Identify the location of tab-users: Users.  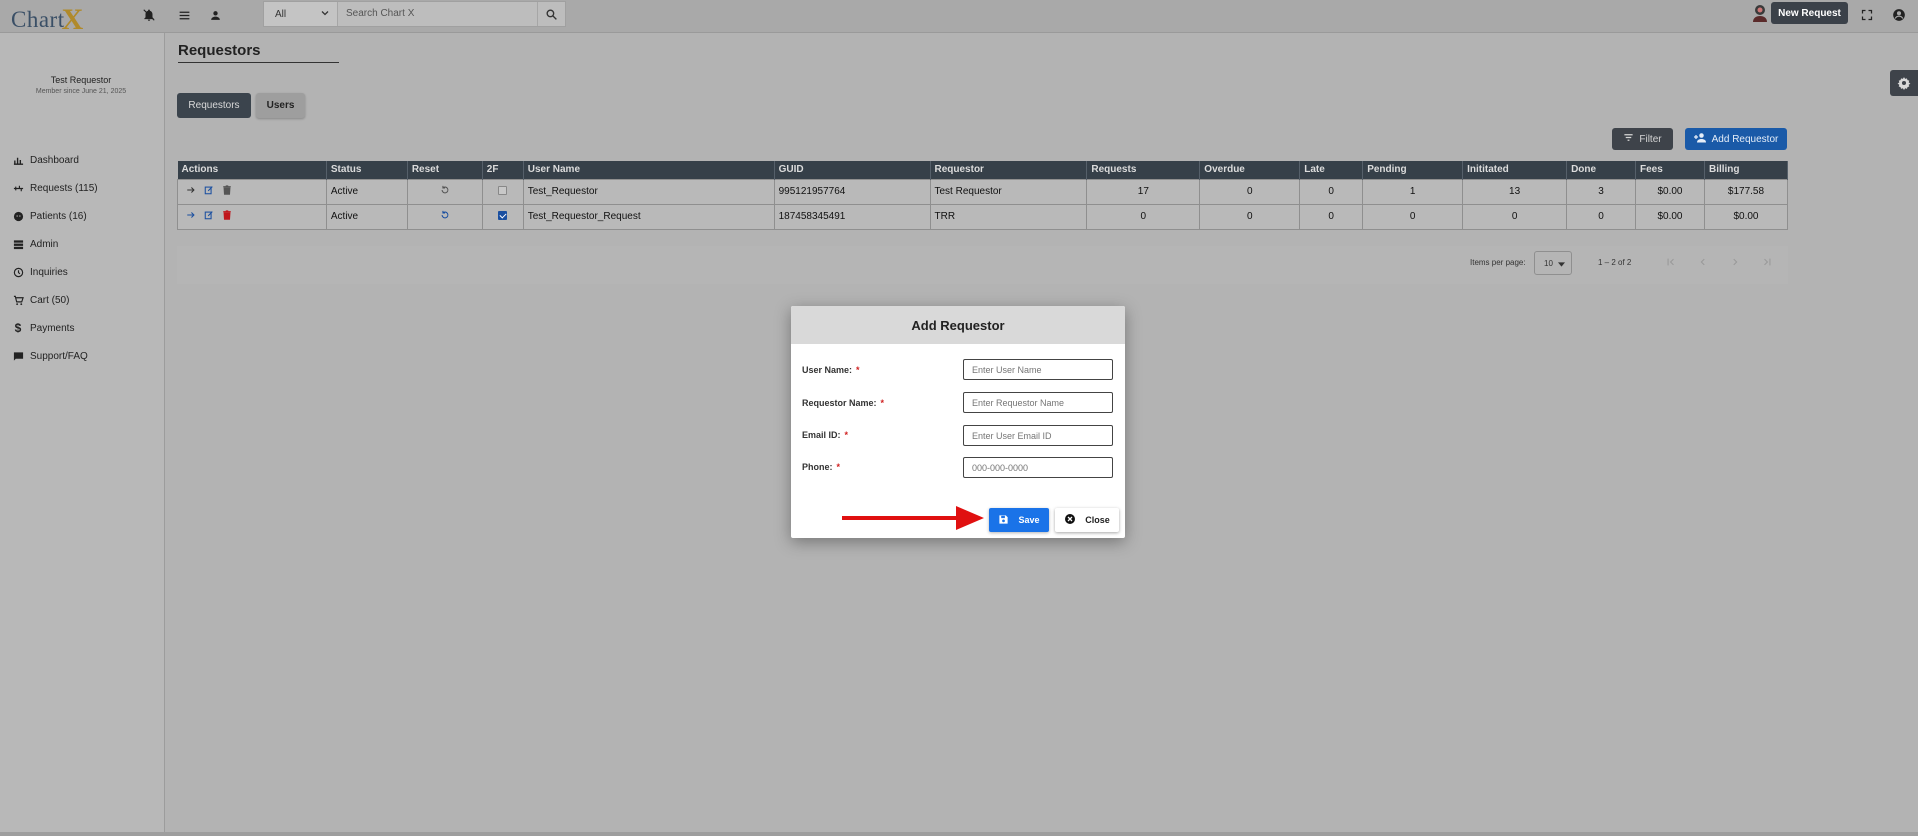
(280, 105).